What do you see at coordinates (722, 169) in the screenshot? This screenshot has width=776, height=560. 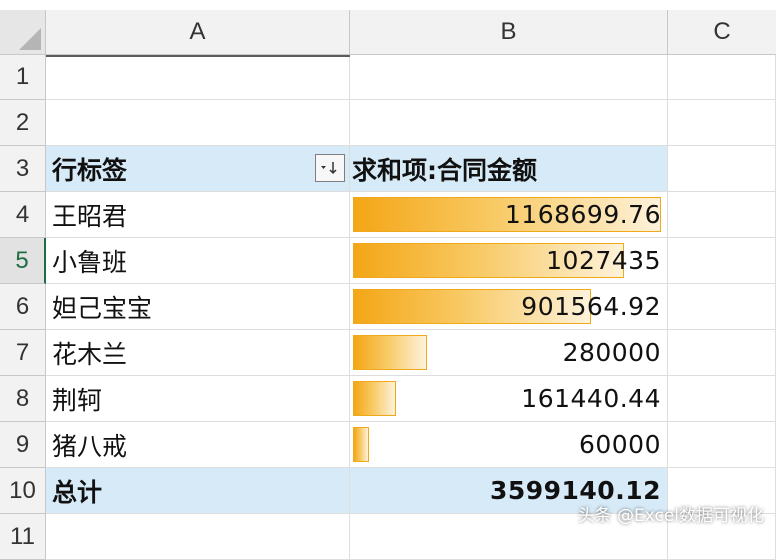 I see `cell-c3` at bounding box center [722, 169].